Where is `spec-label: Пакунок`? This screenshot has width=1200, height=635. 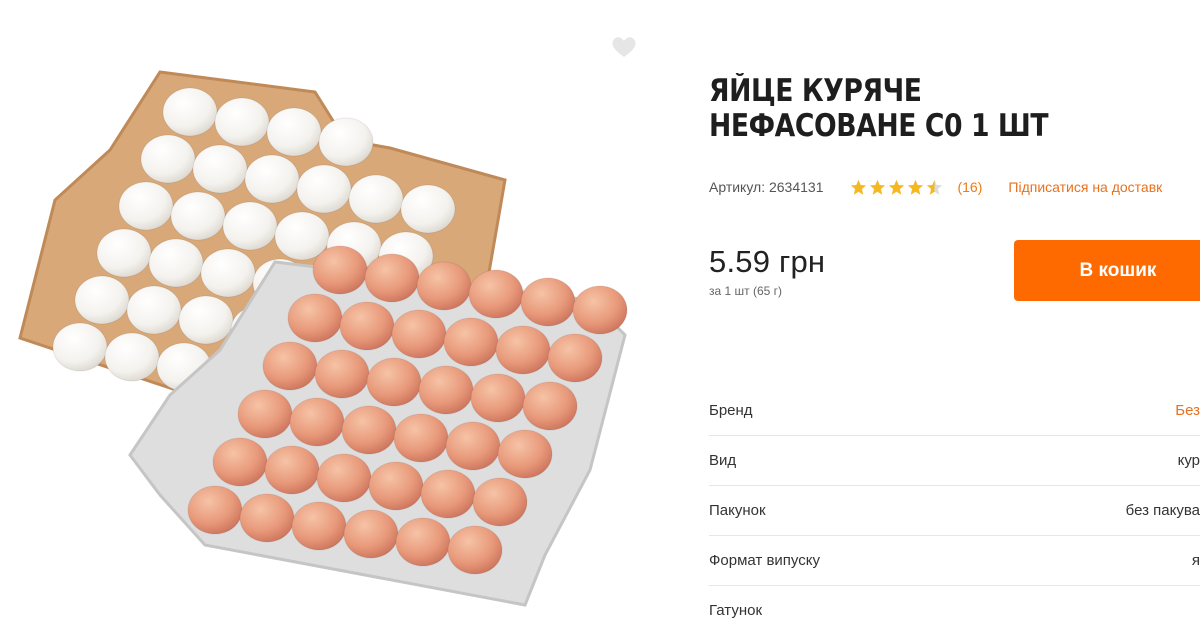
spec-label: Пакунок is located at coordinates (737, 510).